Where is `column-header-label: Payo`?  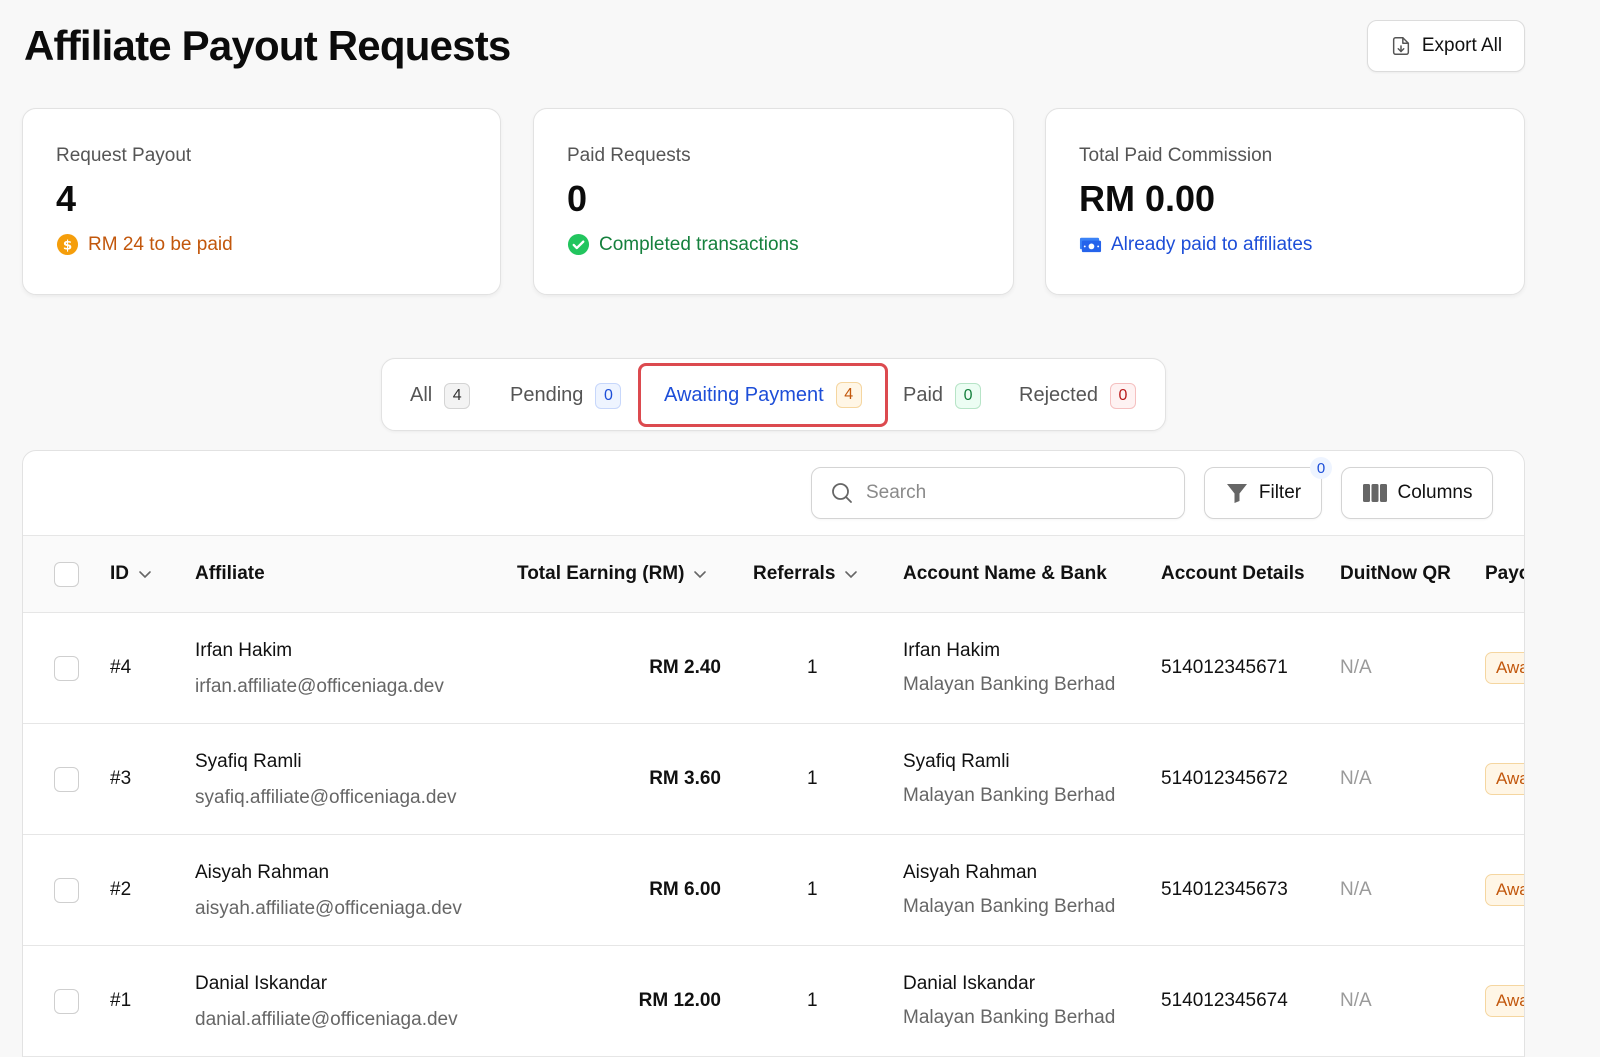 column-header-label: Payo is located at coordinates (1504, 573).